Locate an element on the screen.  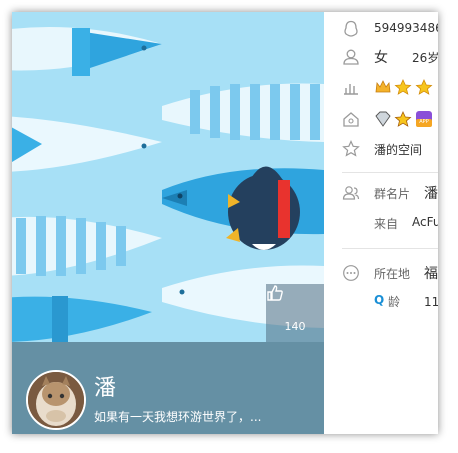
qage-row: Q 龄 11年 is located at coordinates (381, 301).